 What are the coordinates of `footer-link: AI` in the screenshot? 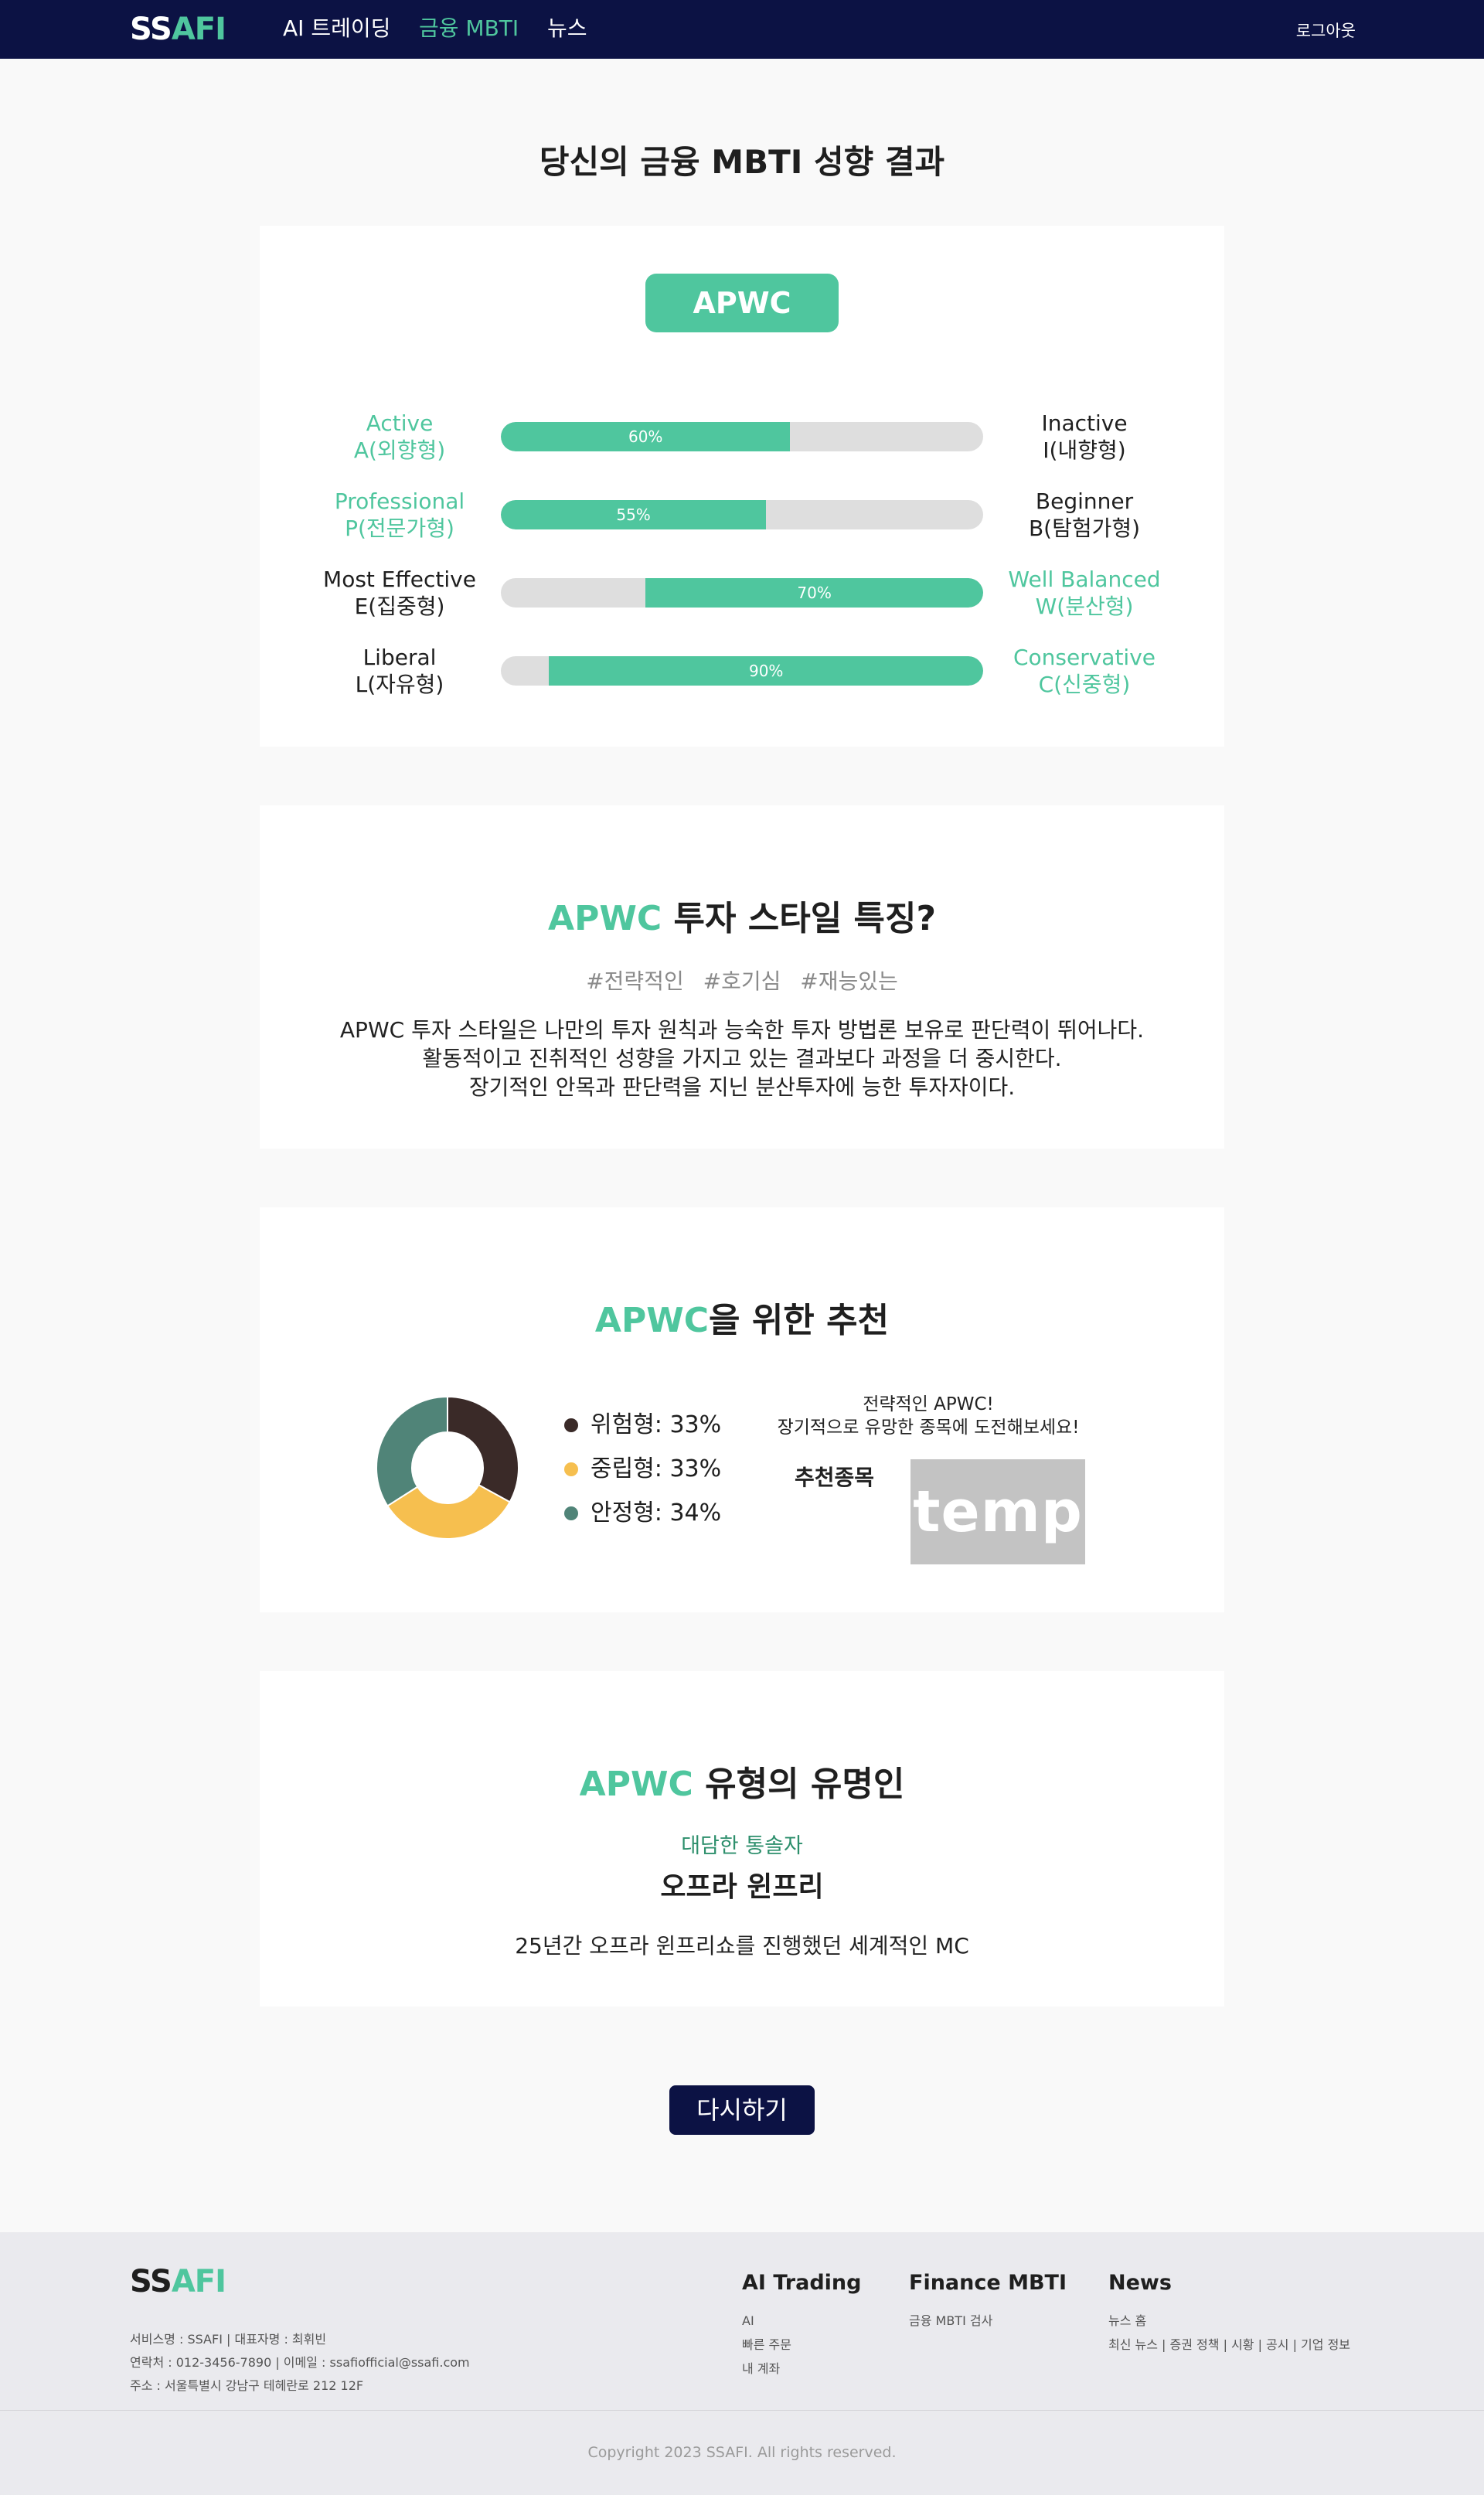 It's located at (801, 2321).